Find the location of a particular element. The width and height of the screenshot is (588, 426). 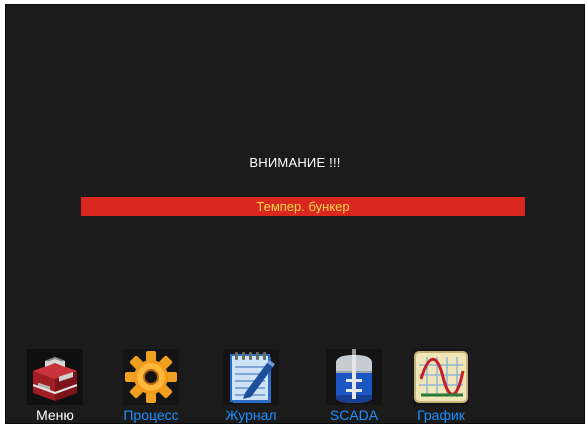

nav-button-chart: График is located at coordinates (441, 386).